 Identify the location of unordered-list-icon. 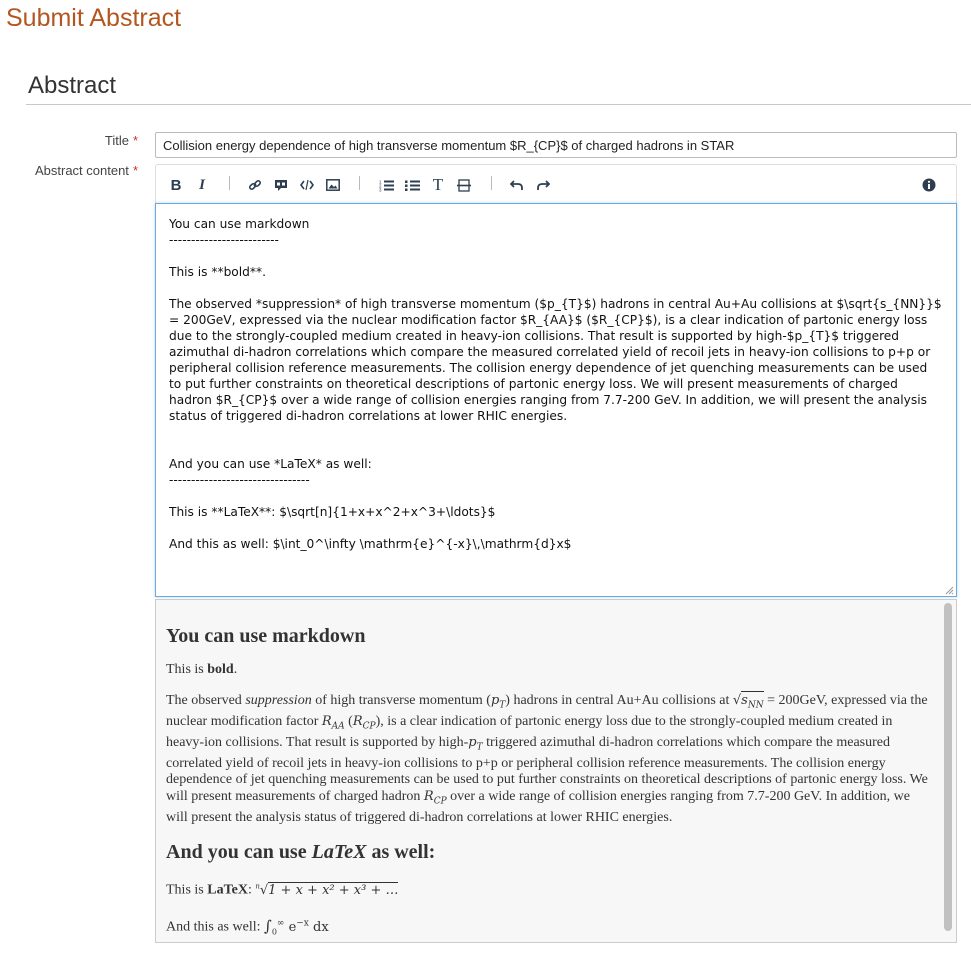
(412, 185).